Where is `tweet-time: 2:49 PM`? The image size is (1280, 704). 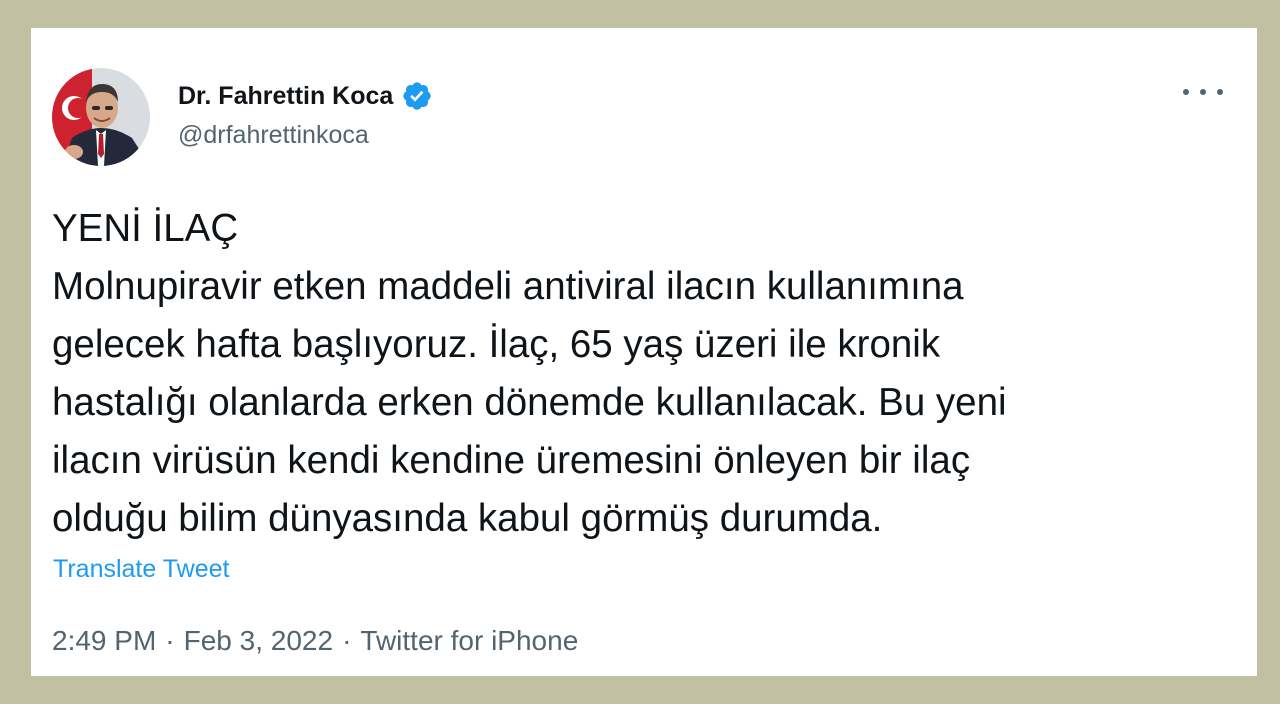 tweet-time: 2:49 PM is located at coordinates (104, 641).